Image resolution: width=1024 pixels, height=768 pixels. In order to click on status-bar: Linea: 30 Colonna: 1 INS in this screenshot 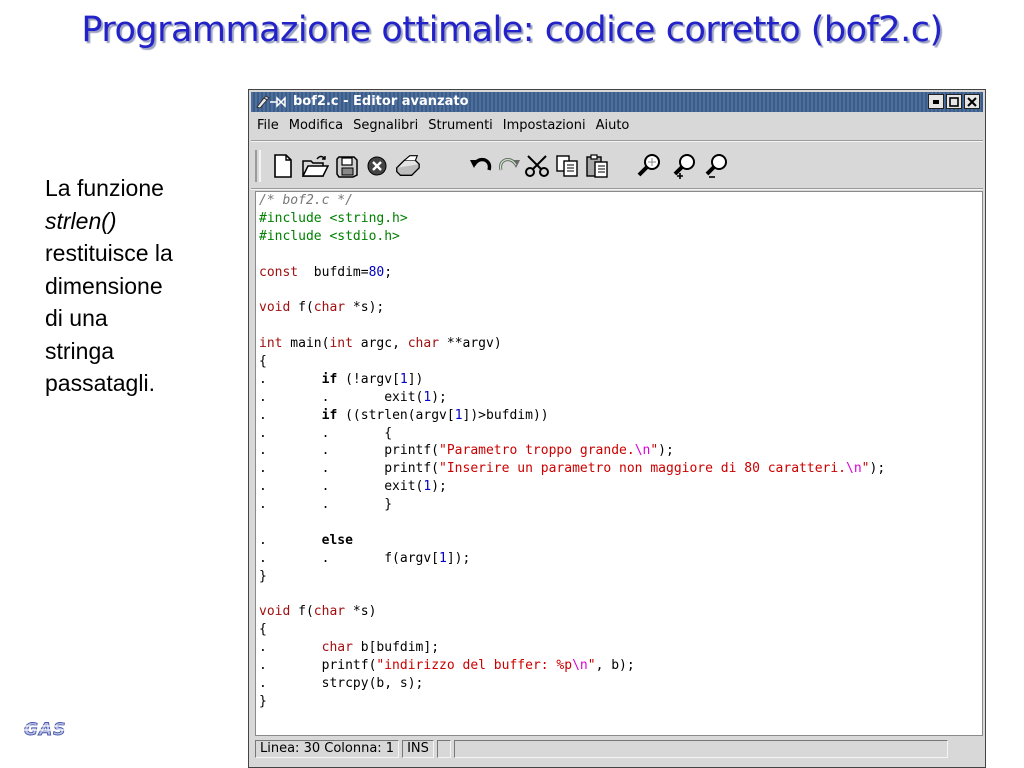, I will do `click(601, 749)`.